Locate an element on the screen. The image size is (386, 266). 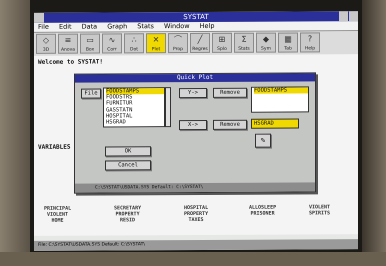
toolbar-button-anova: ≡ Anova is located at coordinates (68, 43).